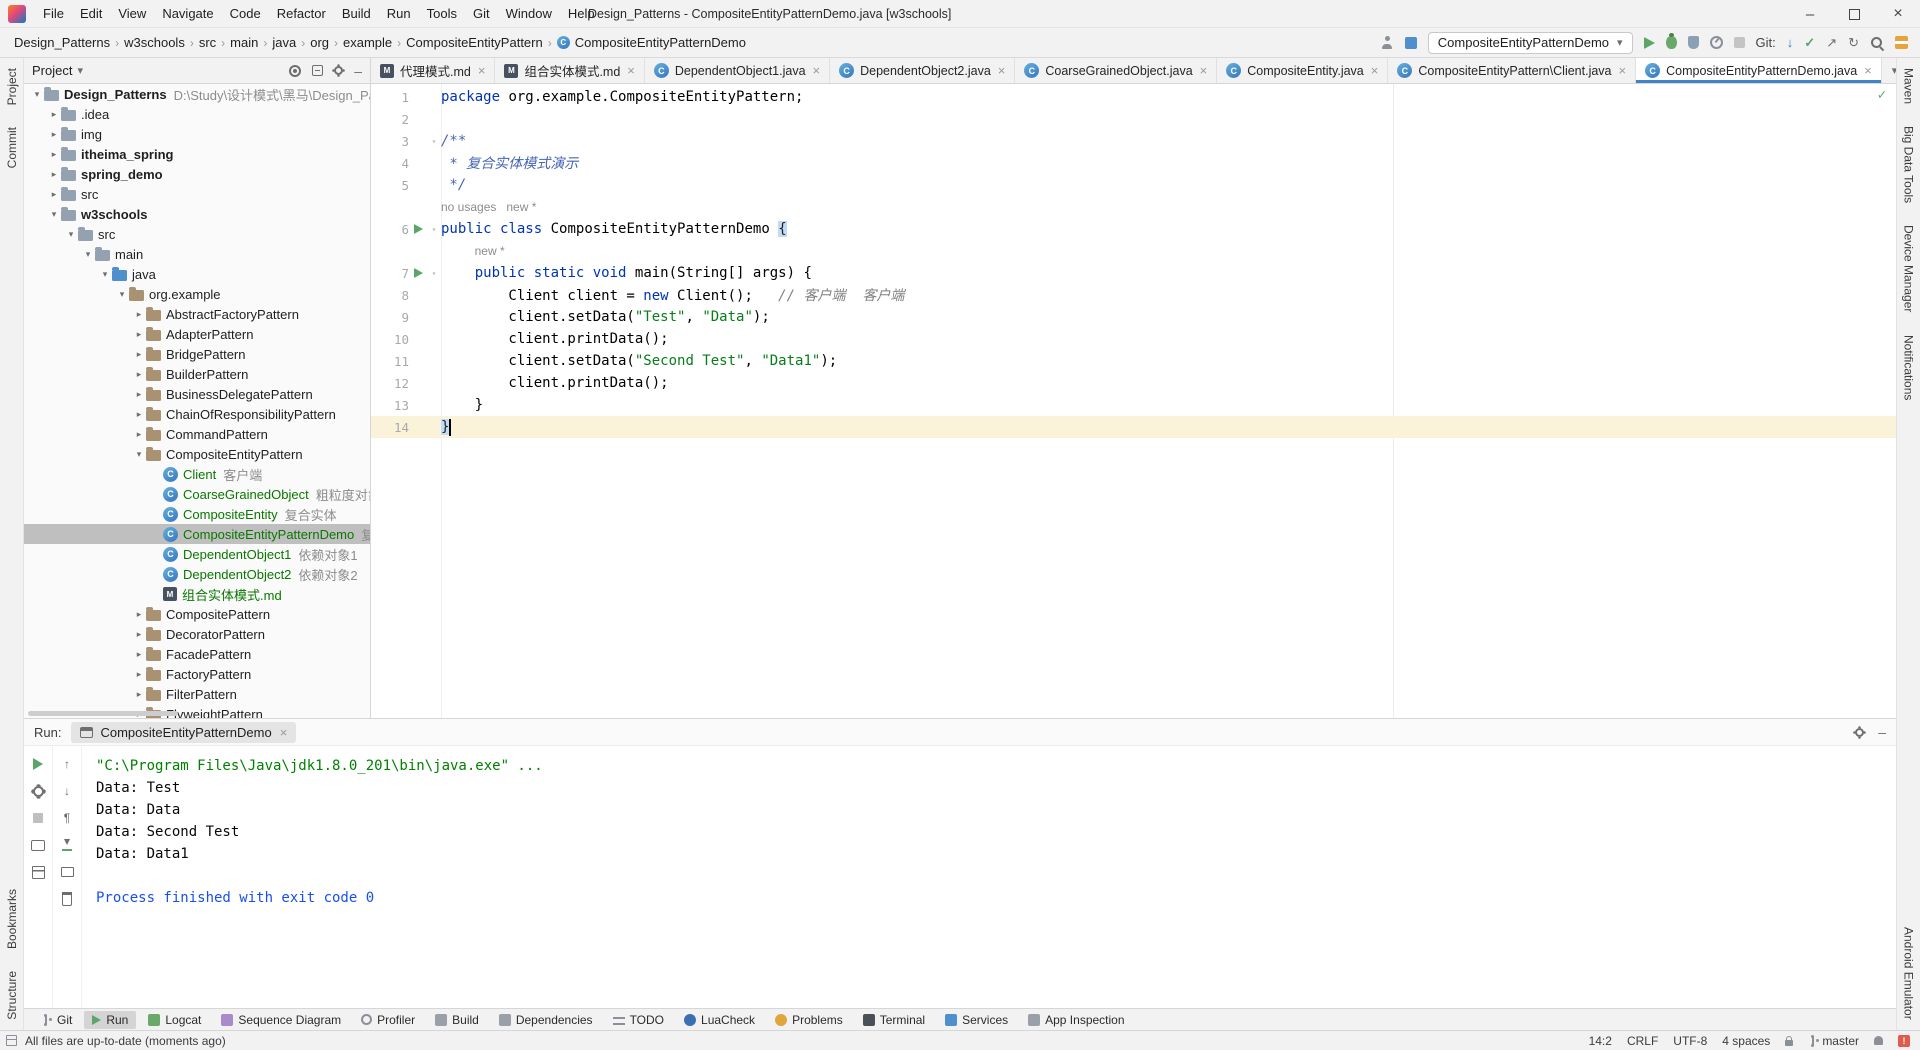 The image size is (1920, 1050). Describe the element at coordinates (638, 1020) in the screenshot. I see `toolwindow-button-todo: TODO` at that location.